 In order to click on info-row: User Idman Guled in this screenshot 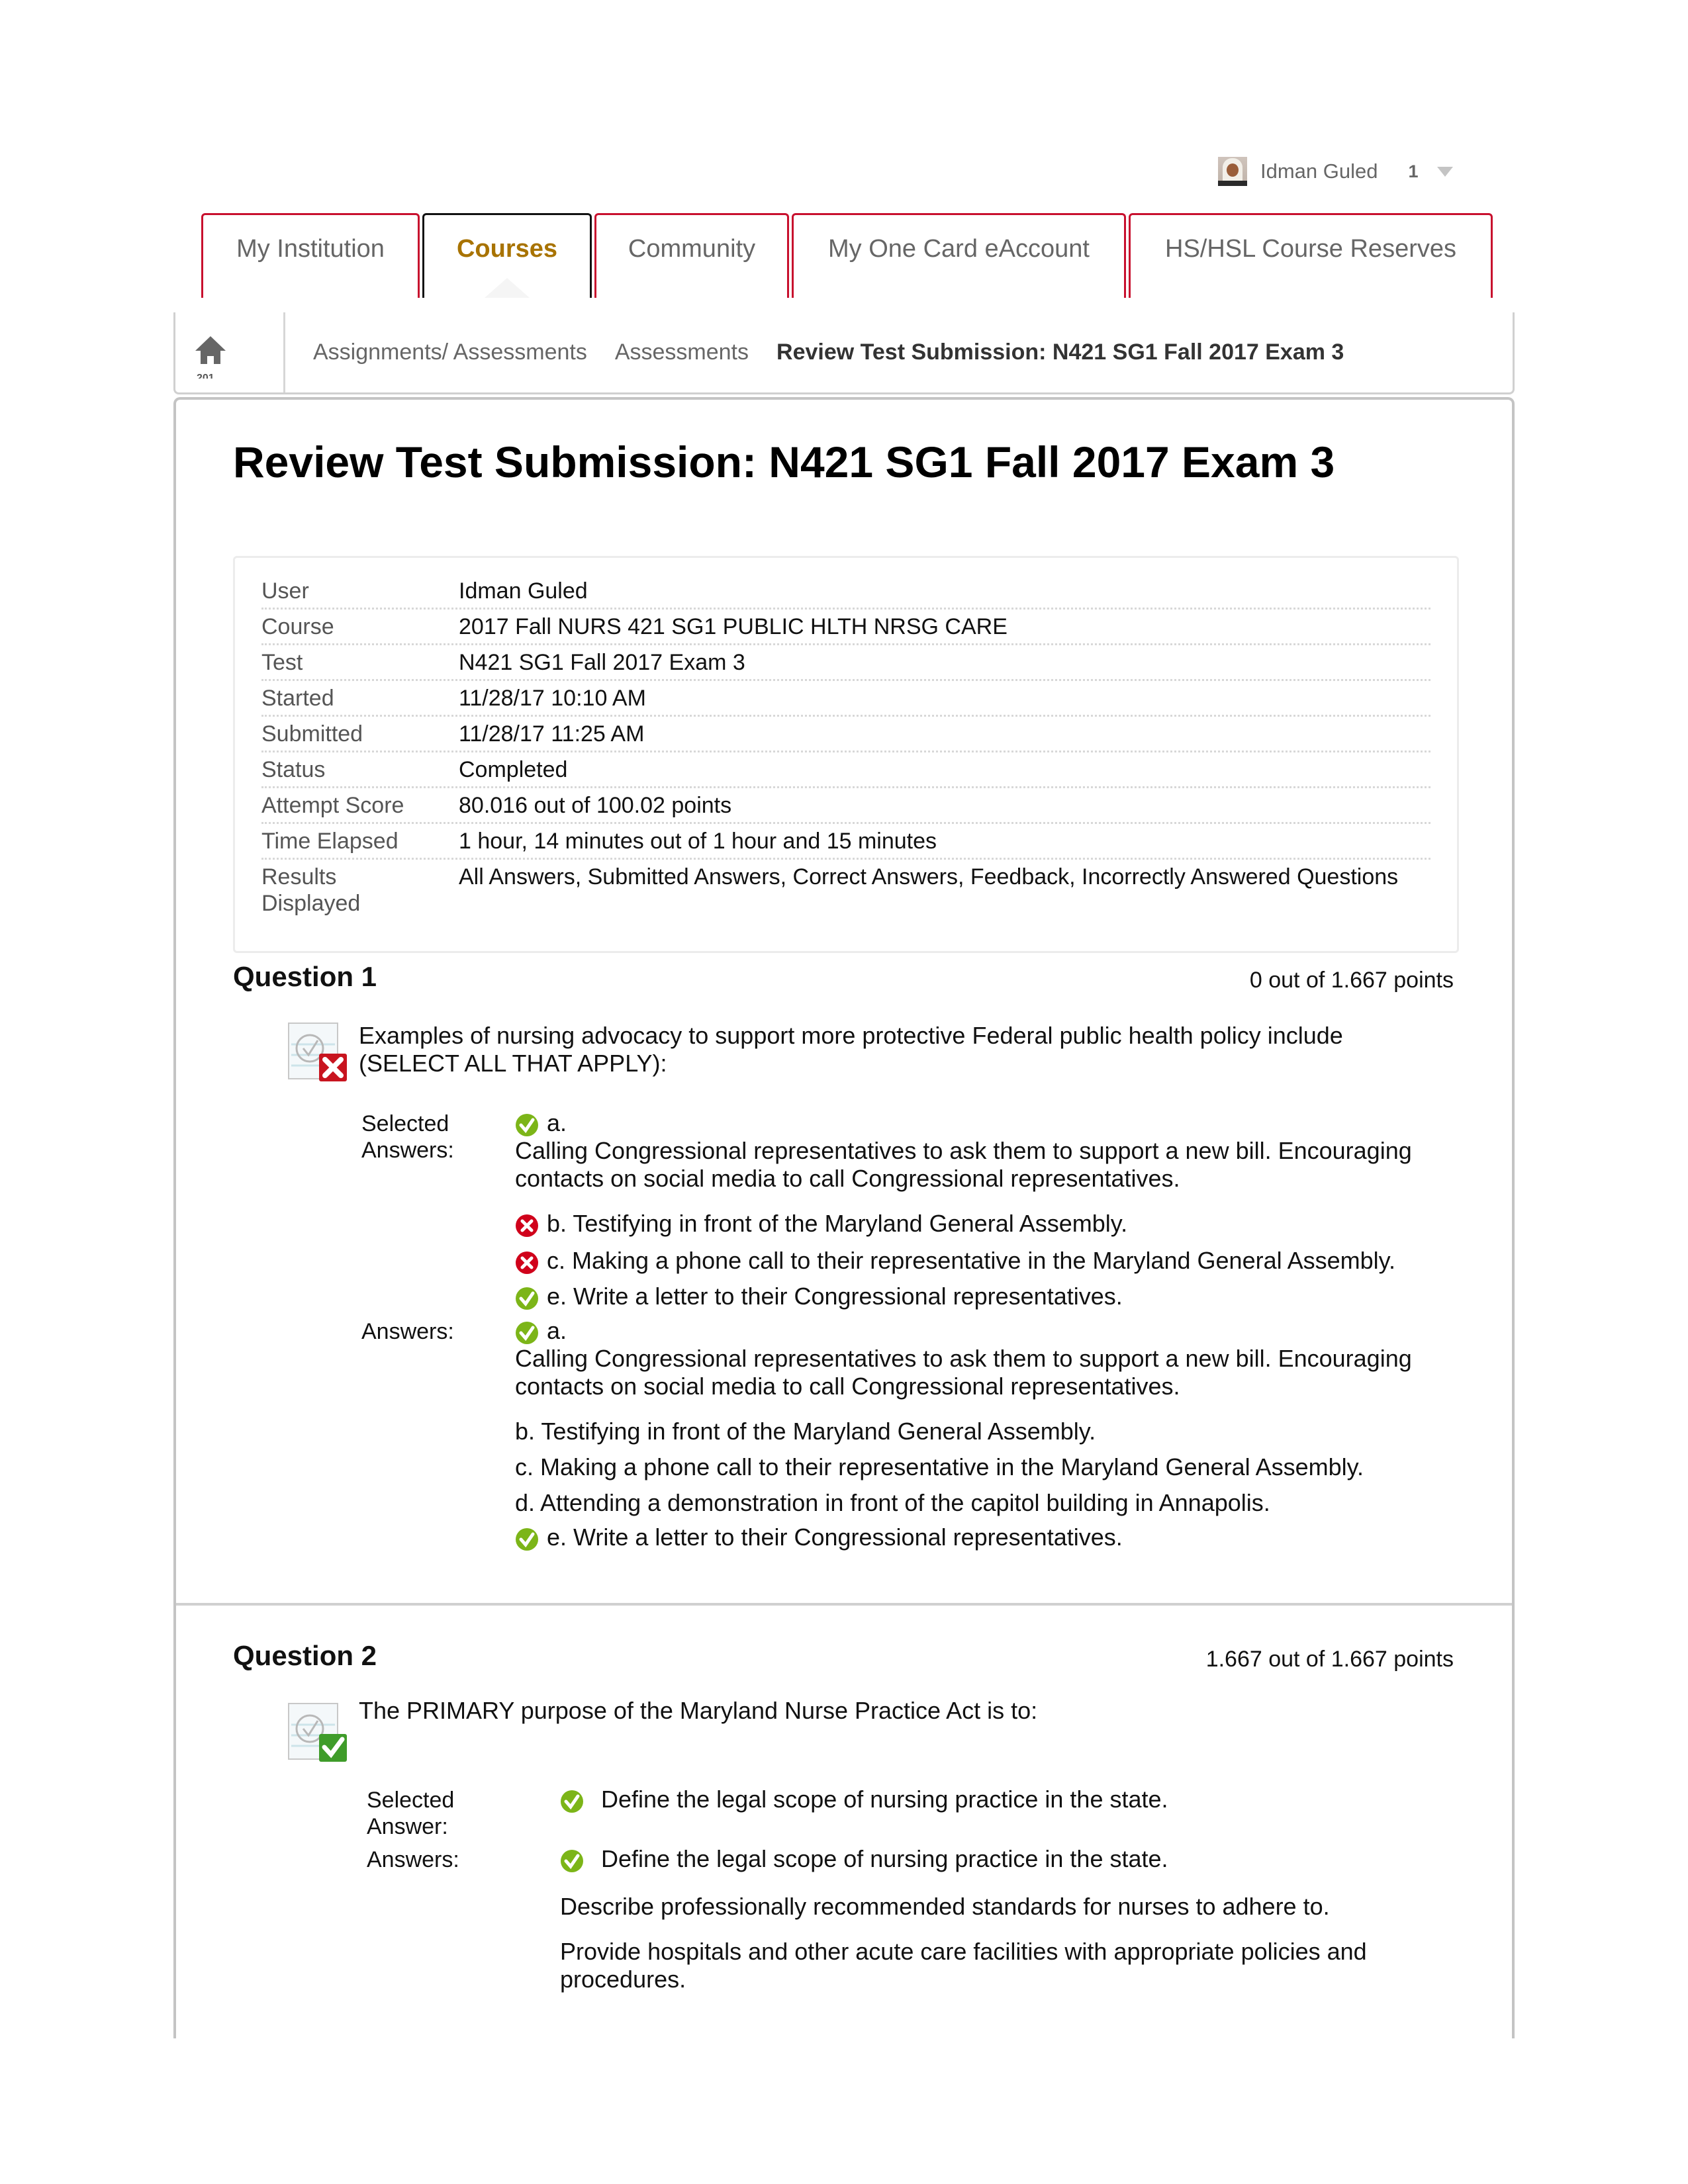, I will do `click(845, 592)`.